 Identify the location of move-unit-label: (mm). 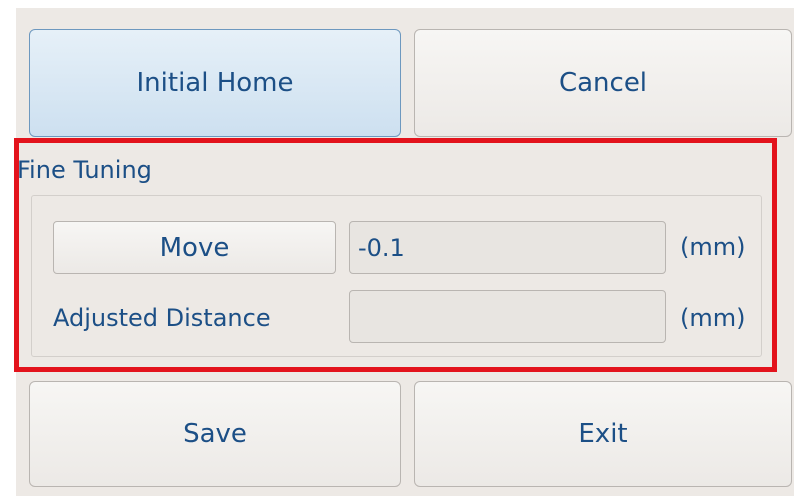
(713, 247).